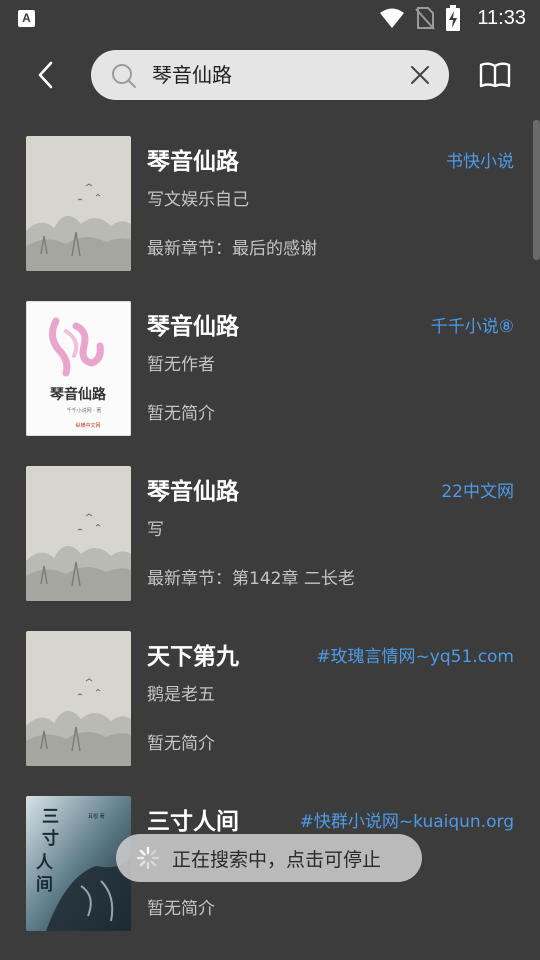 Image resolution: width=540 pixels, height=960 pixels. What do you see at coordinates (453, 18) in the screenshot?
I see `battery-charging-icon` at bounding box center [453, 18].